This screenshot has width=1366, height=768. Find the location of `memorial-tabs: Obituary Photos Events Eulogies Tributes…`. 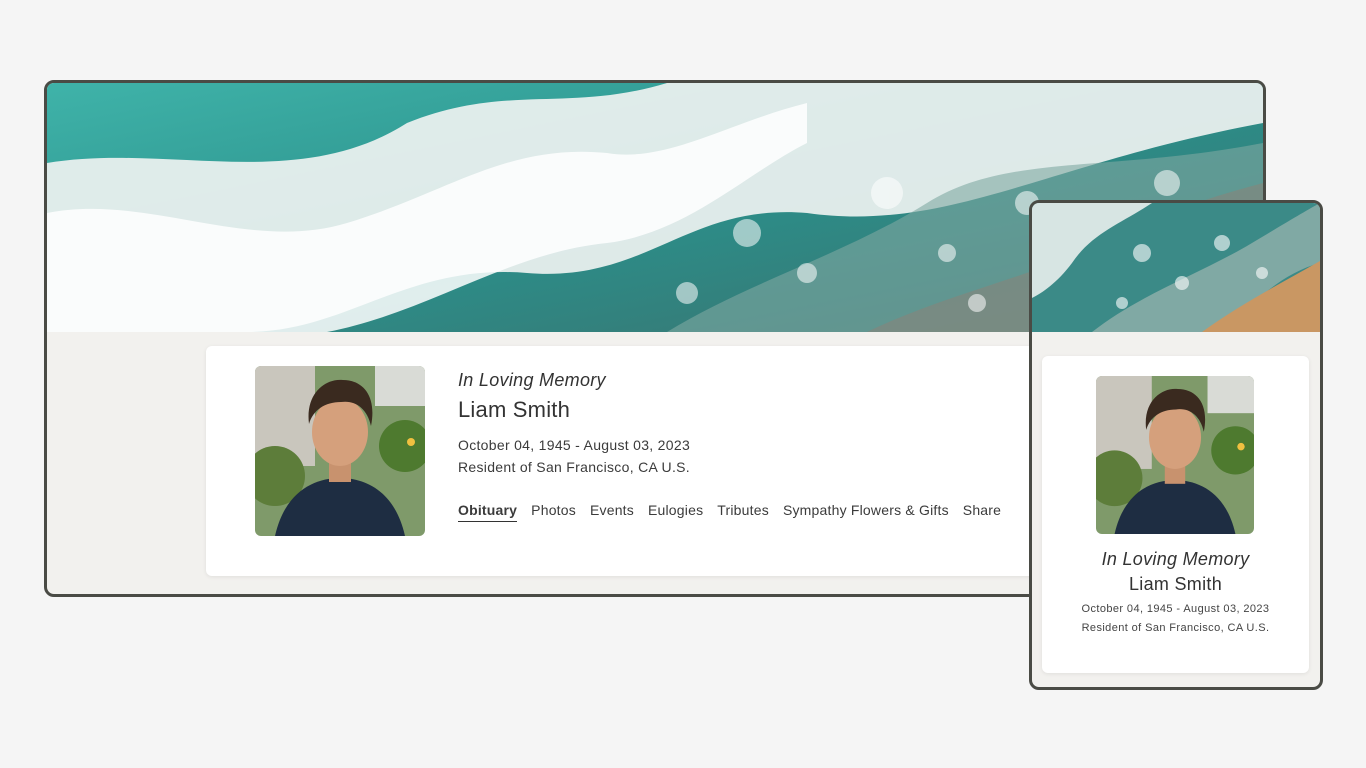

memorial-tabs: Obituary Photos Events Eulogies Tributes… is located at coordinates (762, 512).